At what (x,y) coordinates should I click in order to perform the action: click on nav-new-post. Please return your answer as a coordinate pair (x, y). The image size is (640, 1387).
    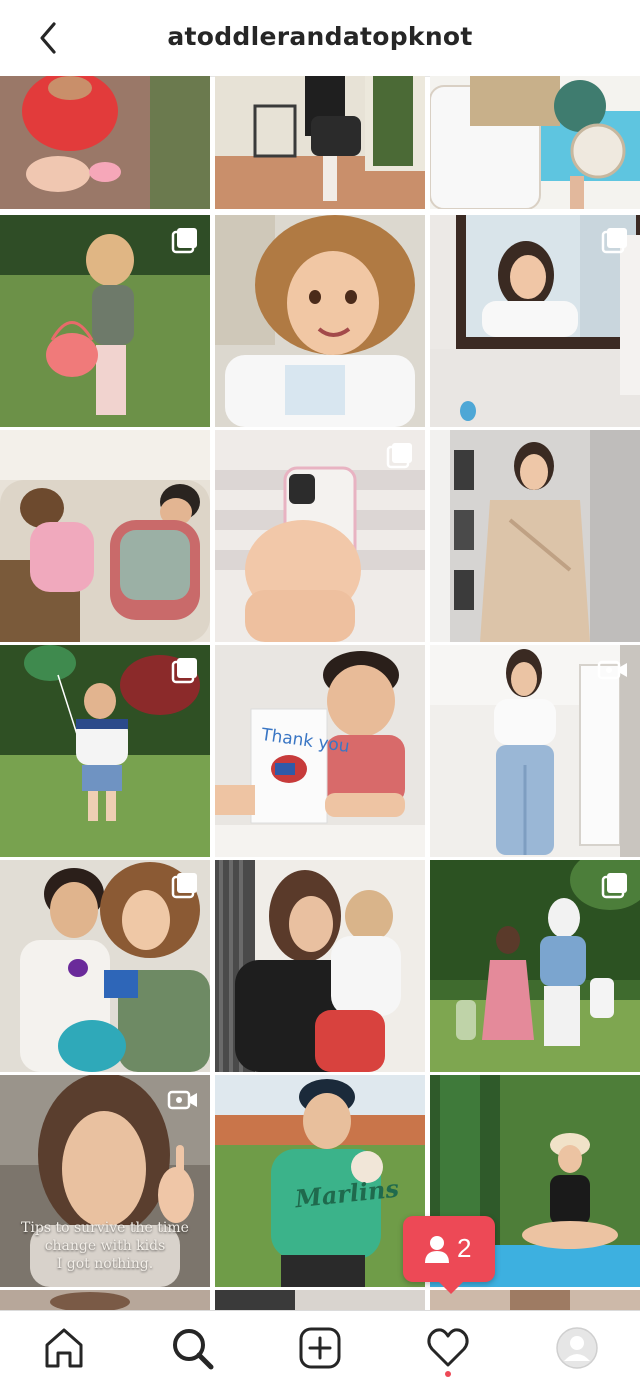
    Looking at the image, I should click on (320, 1348).